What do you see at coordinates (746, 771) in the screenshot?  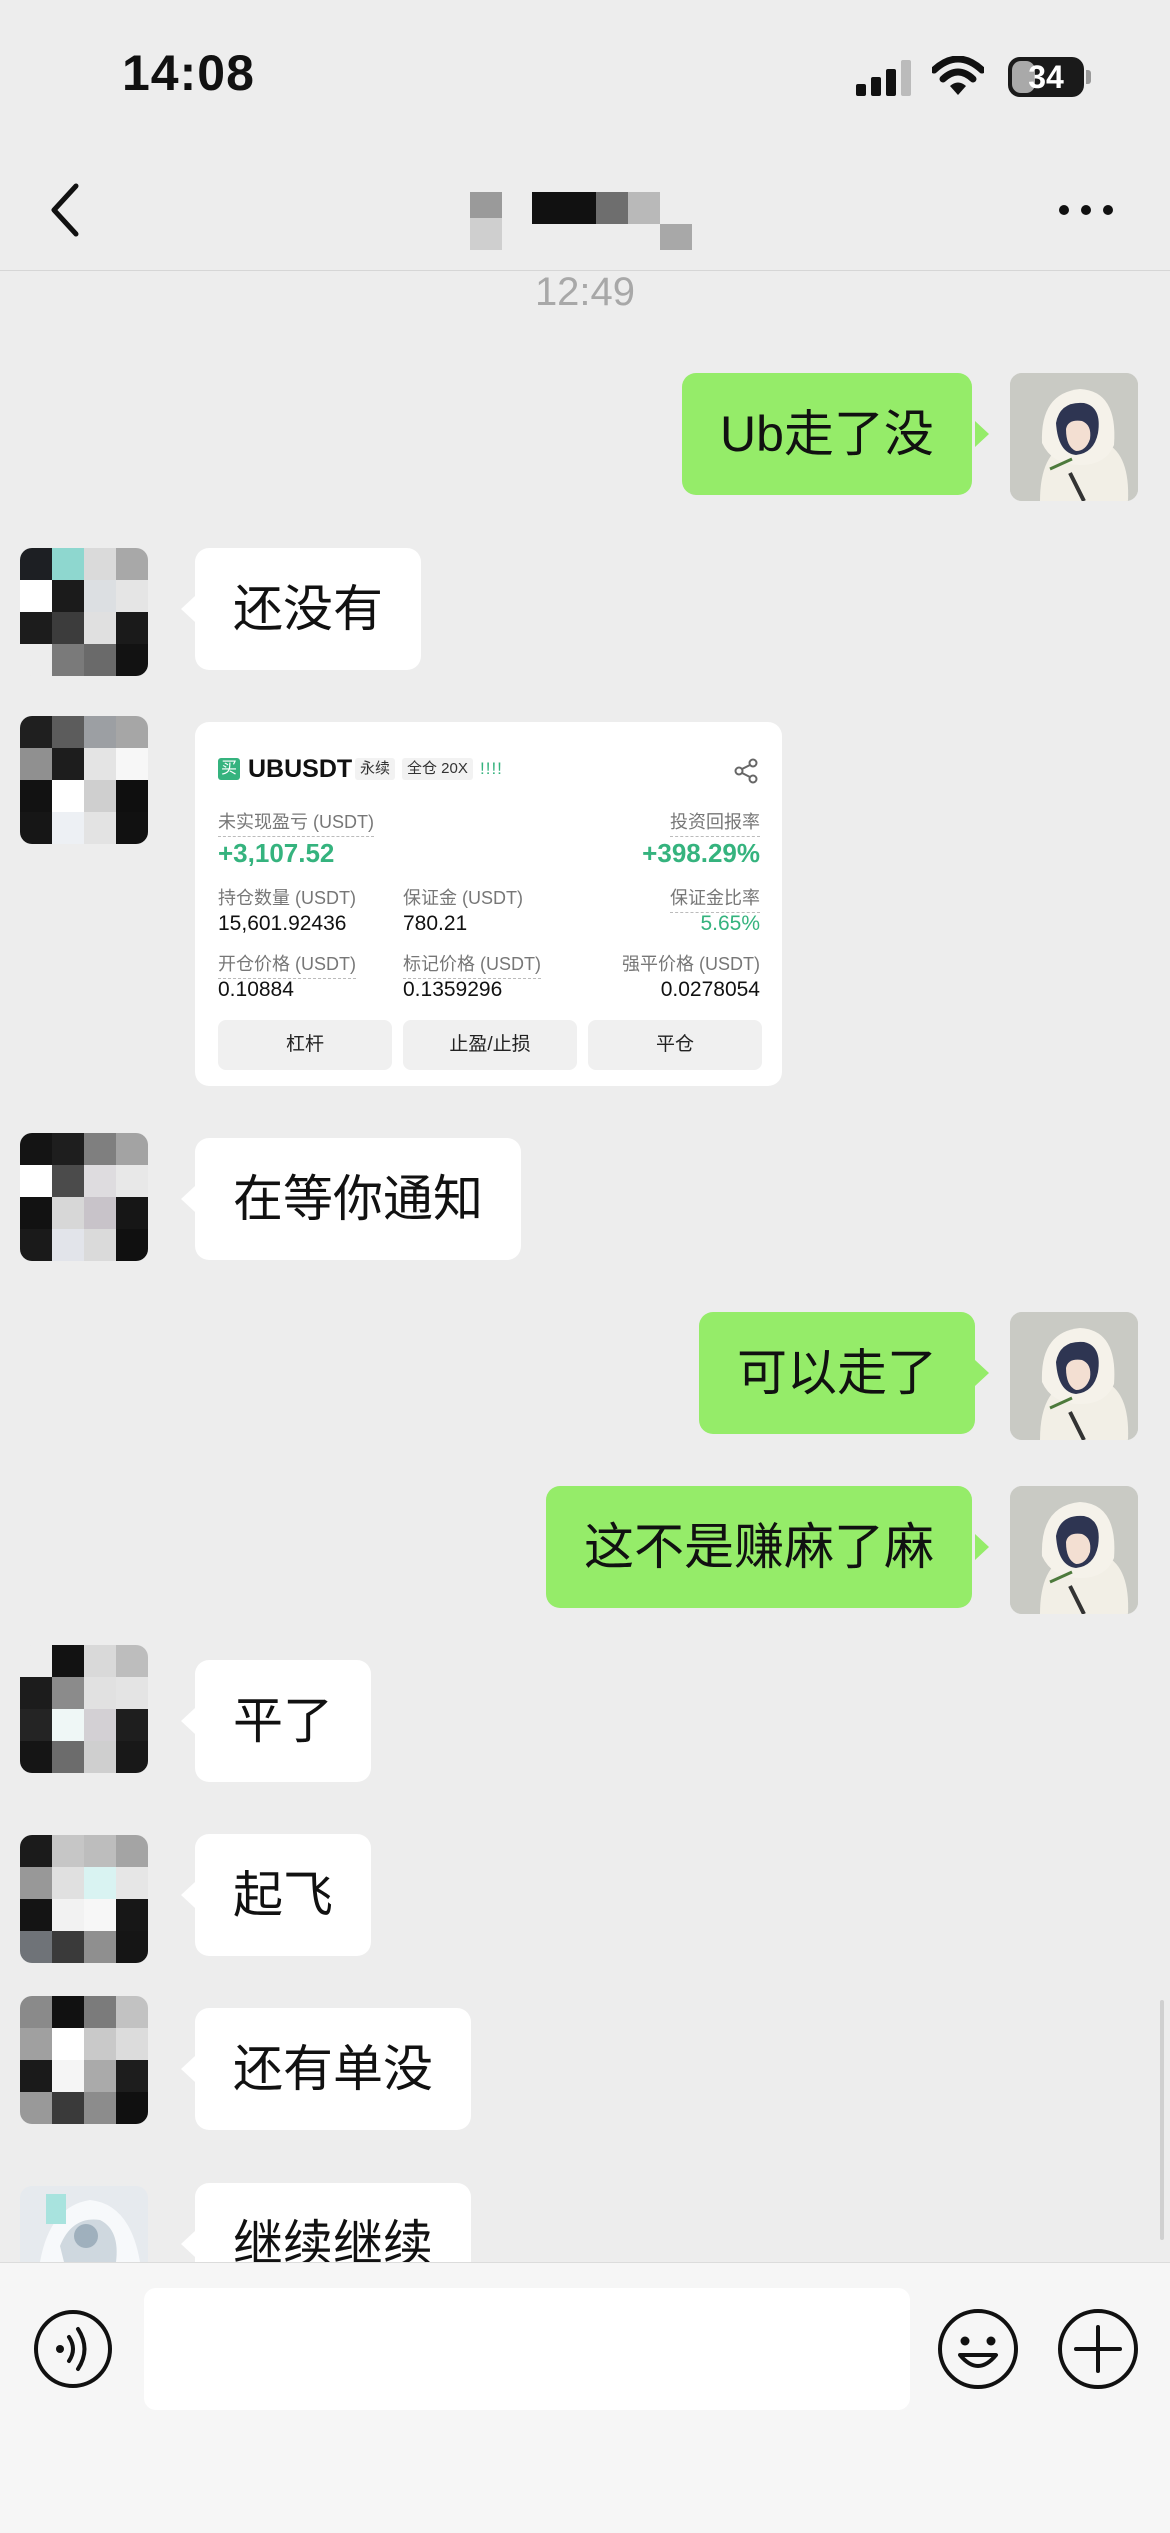 I see `share-icon` at bounding box center [746, 771].